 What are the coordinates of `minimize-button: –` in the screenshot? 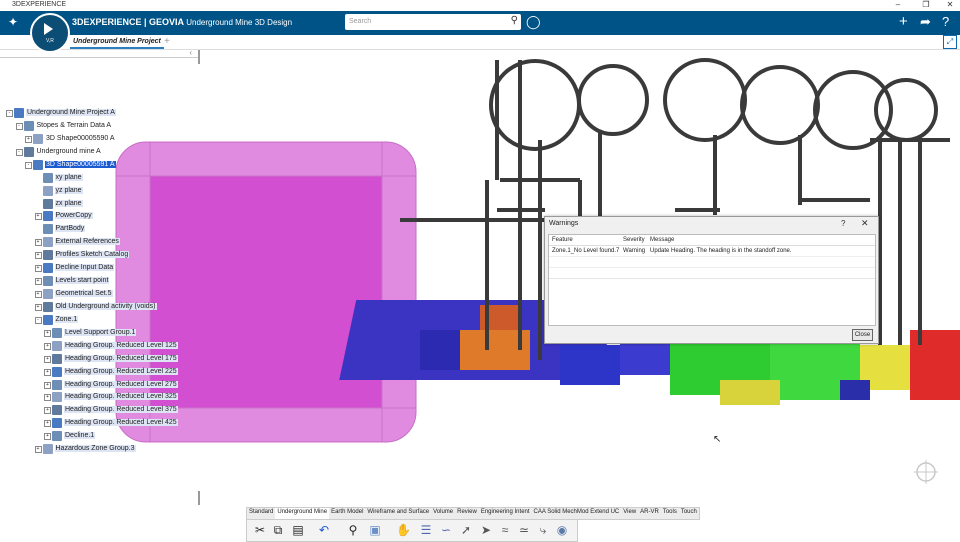 It's located at (898, 4).